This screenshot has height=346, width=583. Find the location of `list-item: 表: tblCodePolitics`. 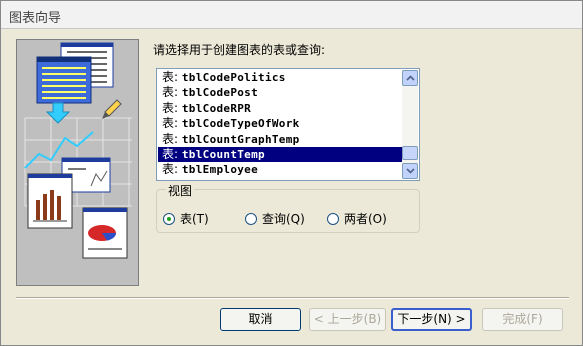

list-item: 表: tblCodePolitics is located at coordinates (280, 77).